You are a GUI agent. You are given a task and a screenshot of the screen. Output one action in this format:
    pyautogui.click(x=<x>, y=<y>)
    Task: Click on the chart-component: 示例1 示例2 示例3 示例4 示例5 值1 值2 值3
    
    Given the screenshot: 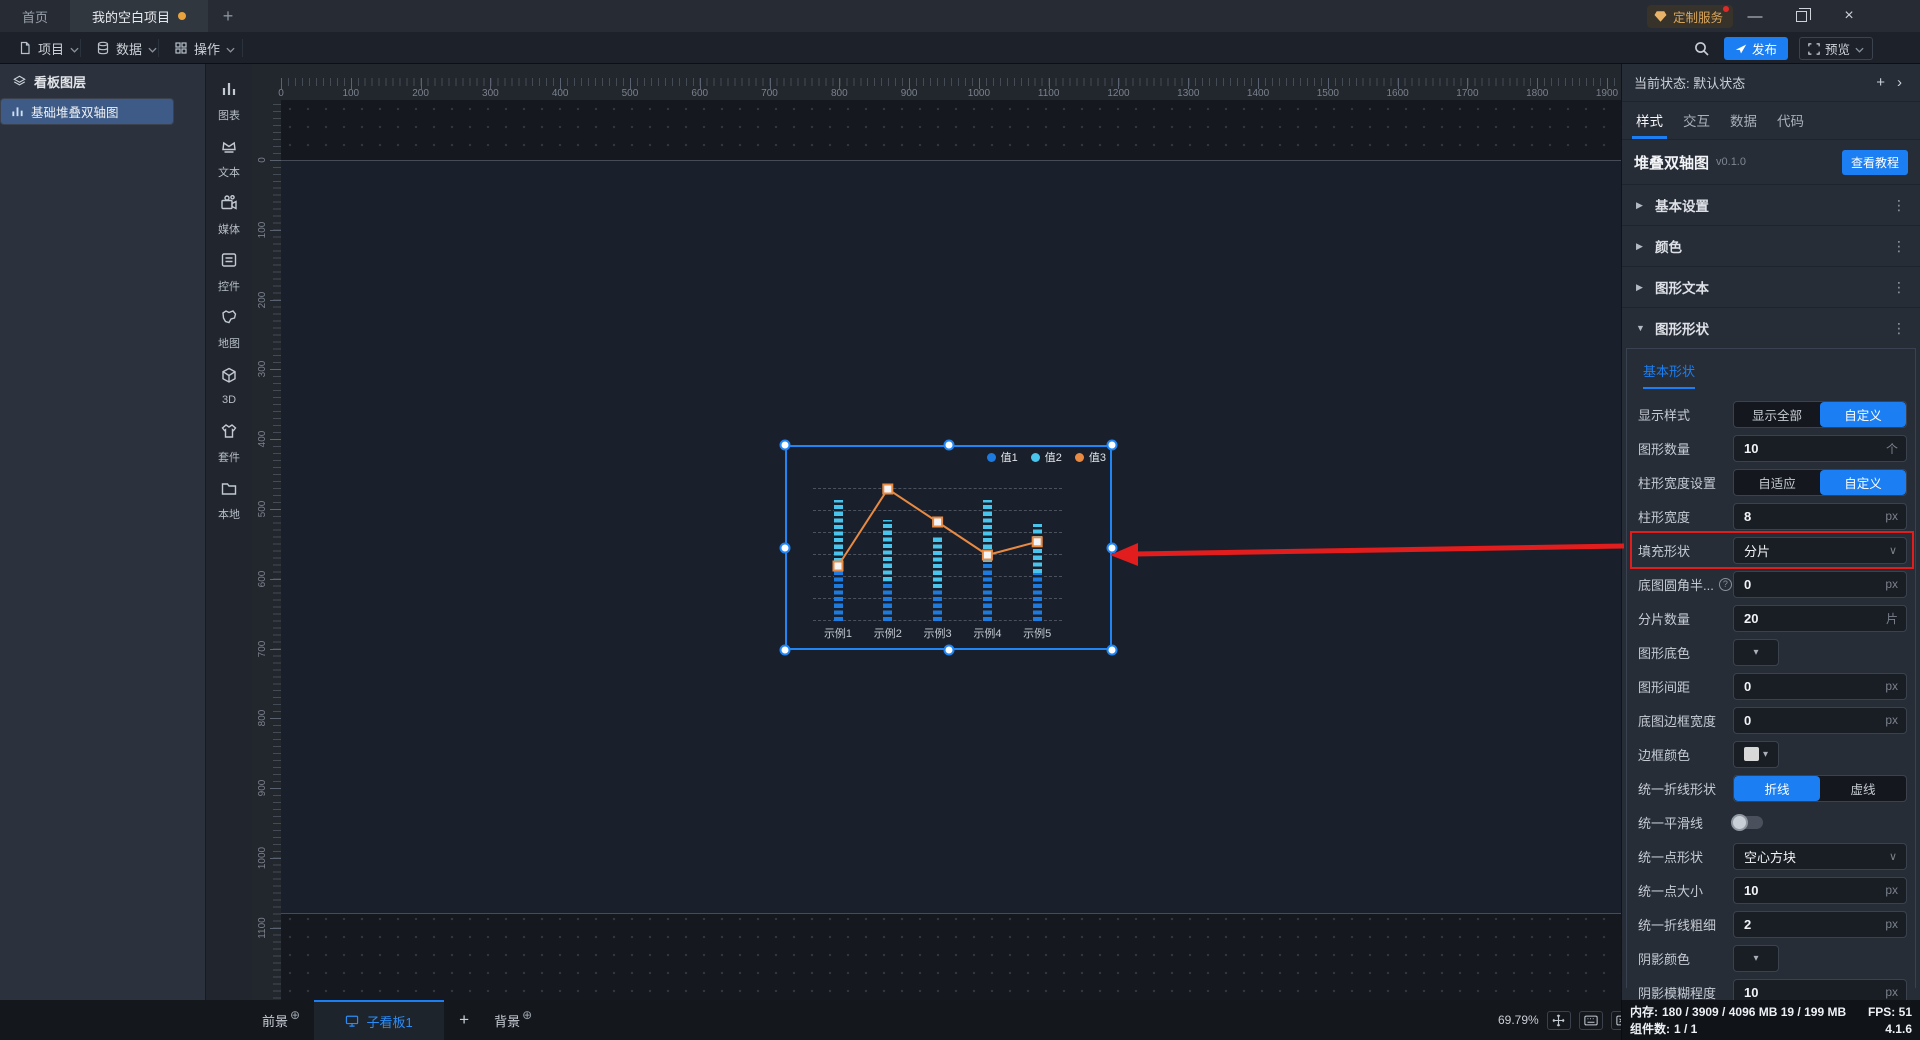 What is the action you would take?
    pyautogui.click(x=948, y=547)
    